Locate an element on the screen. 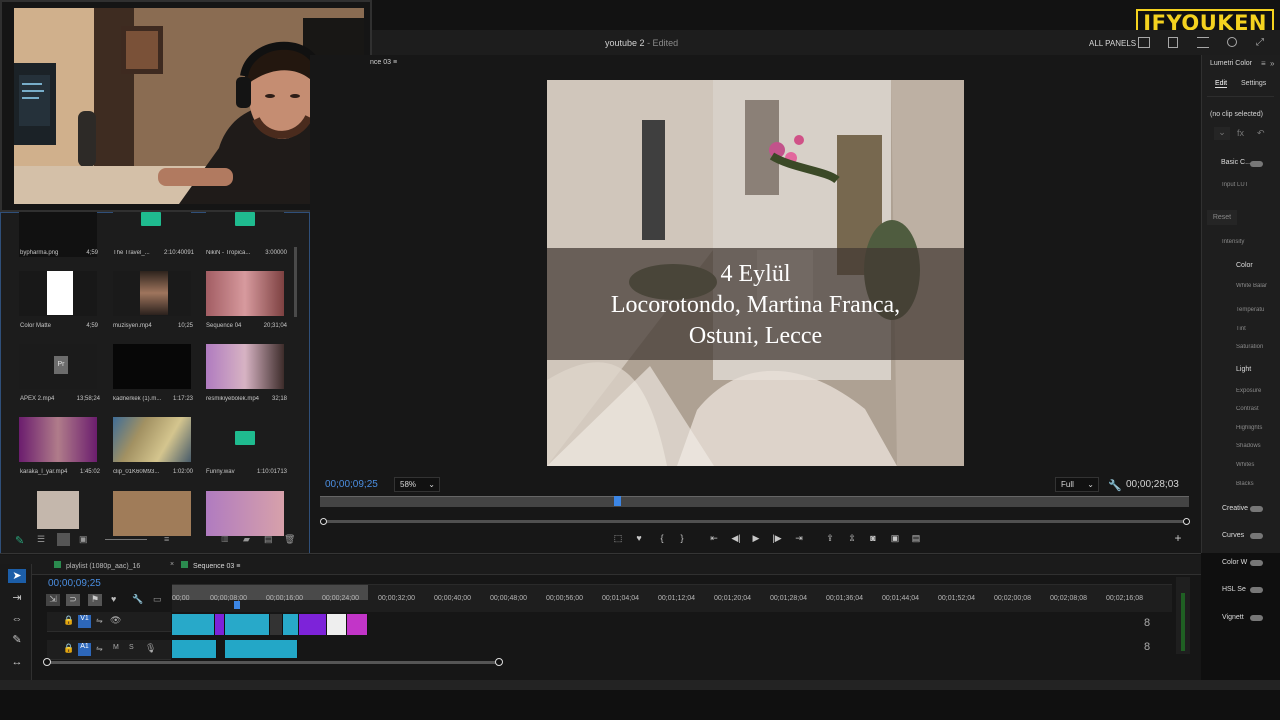  fx-icon: fx is located at coordinates (1240, 133).